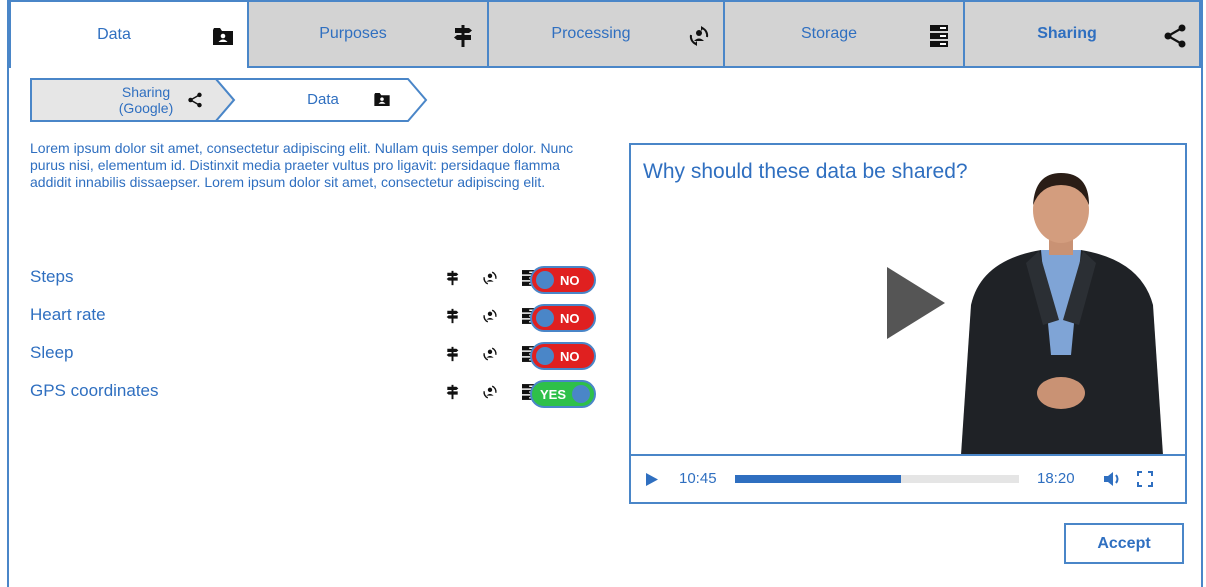 The width and height of the screenshot is (1206, 587). I want to click on tab-label: Sharing, so click(1067, 33).